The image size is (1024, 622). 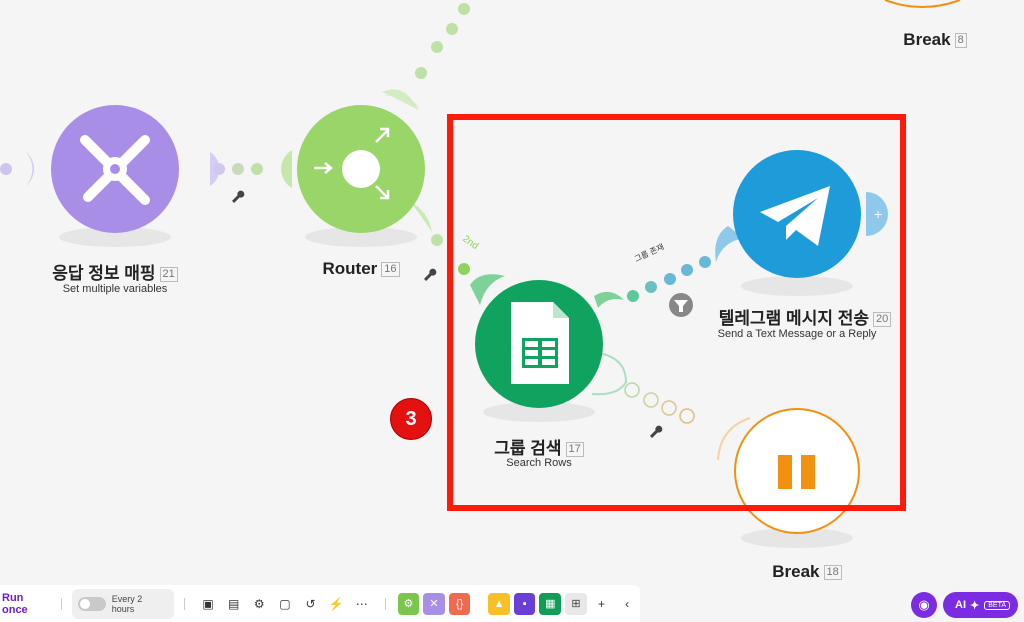 I want to click on save-icon: ▣, so click(x=208, y=604).